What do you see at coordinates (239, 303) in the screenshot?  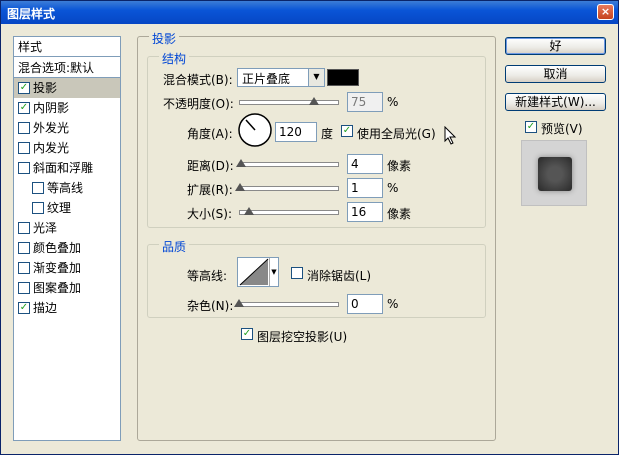 I see `noise-slider-thumb` at bounding box center [239, 303].